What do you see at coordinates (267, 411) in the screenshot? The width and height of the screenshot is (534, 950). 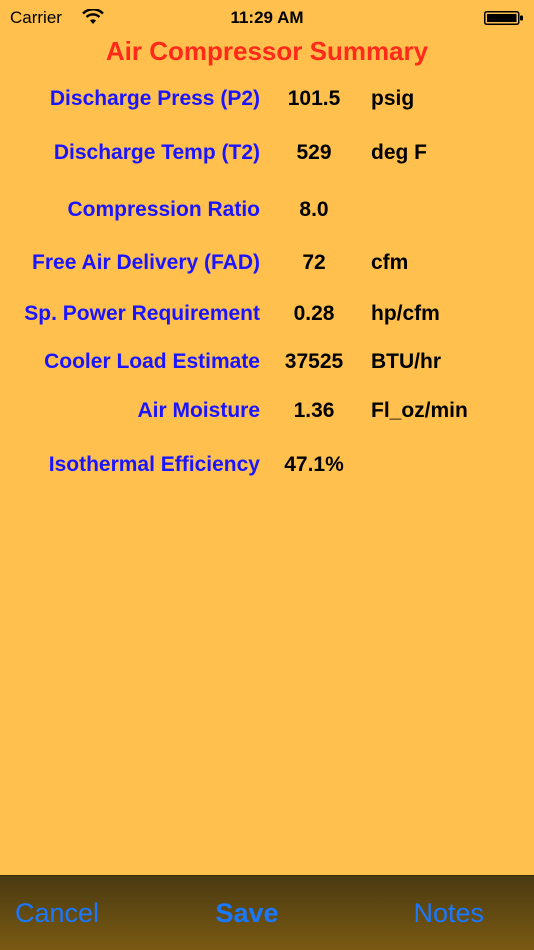 I see `row-air-moisture: Air Moisture 1.36 Fl_oz/min` at bounding box center [267, 411].